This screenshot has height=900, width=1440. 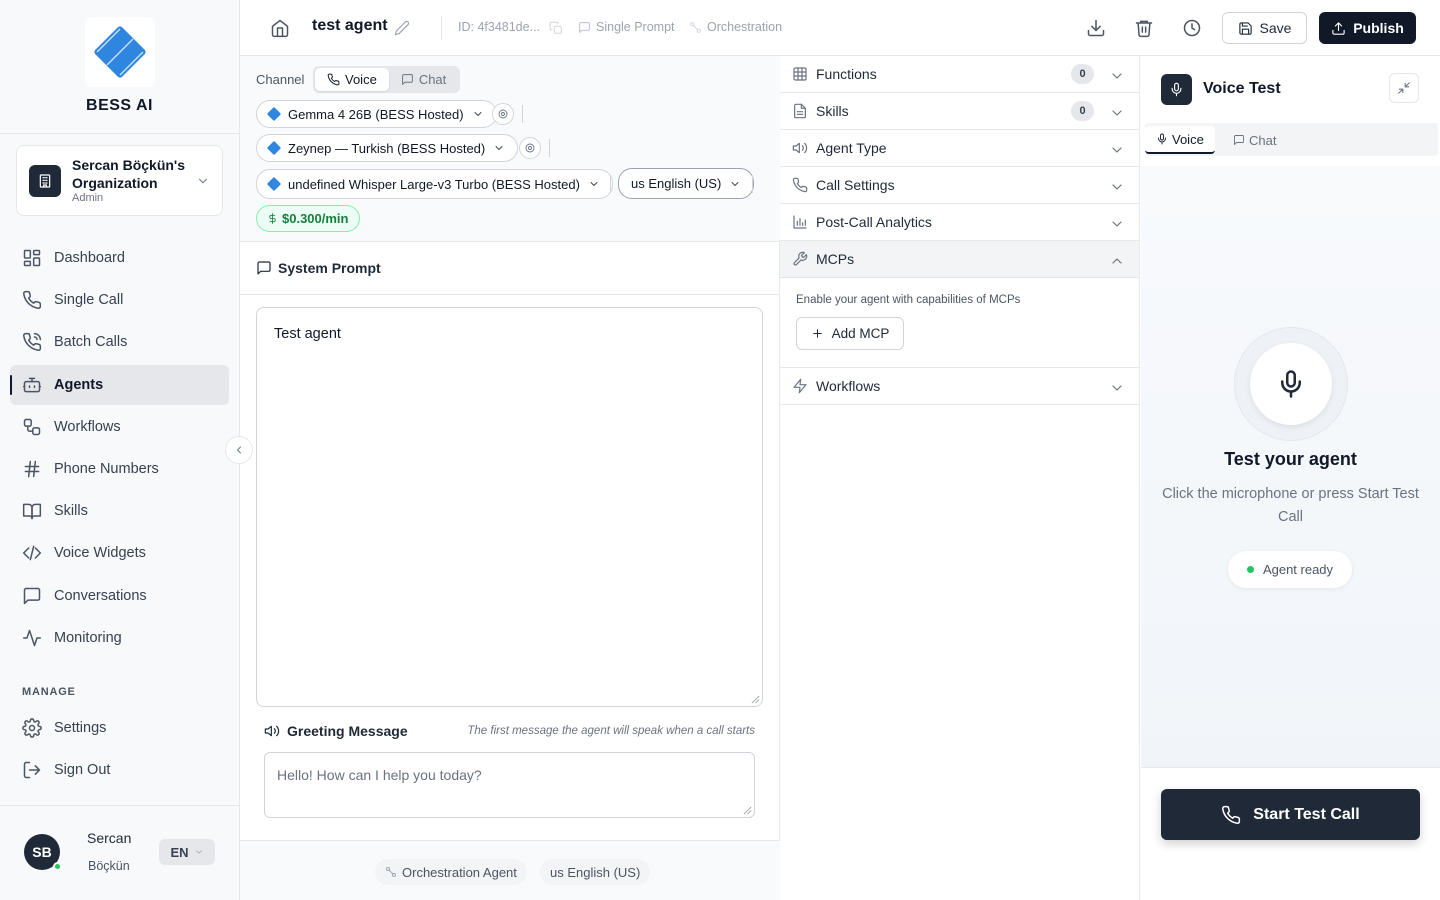 I want to click on nav-item-voice-widgets: Voice Widgets, so click(x=119, y=553).